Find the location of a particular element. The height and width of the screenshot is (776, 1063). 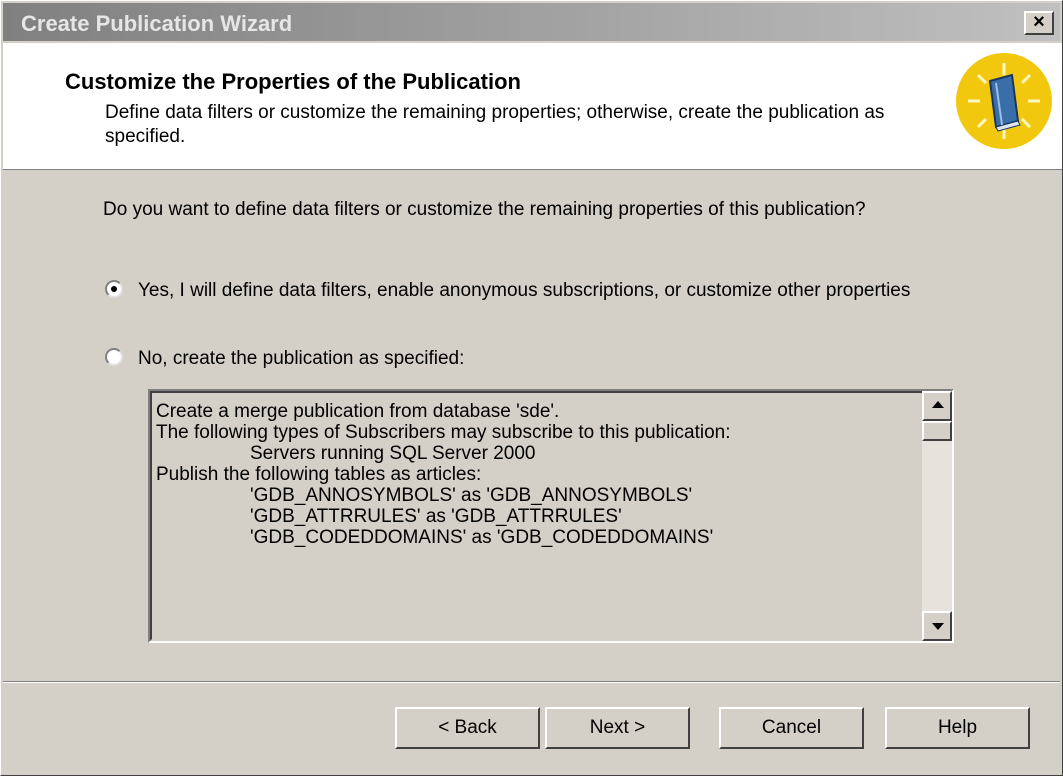

publication-book-icon is located at coordinates (1004, 101).